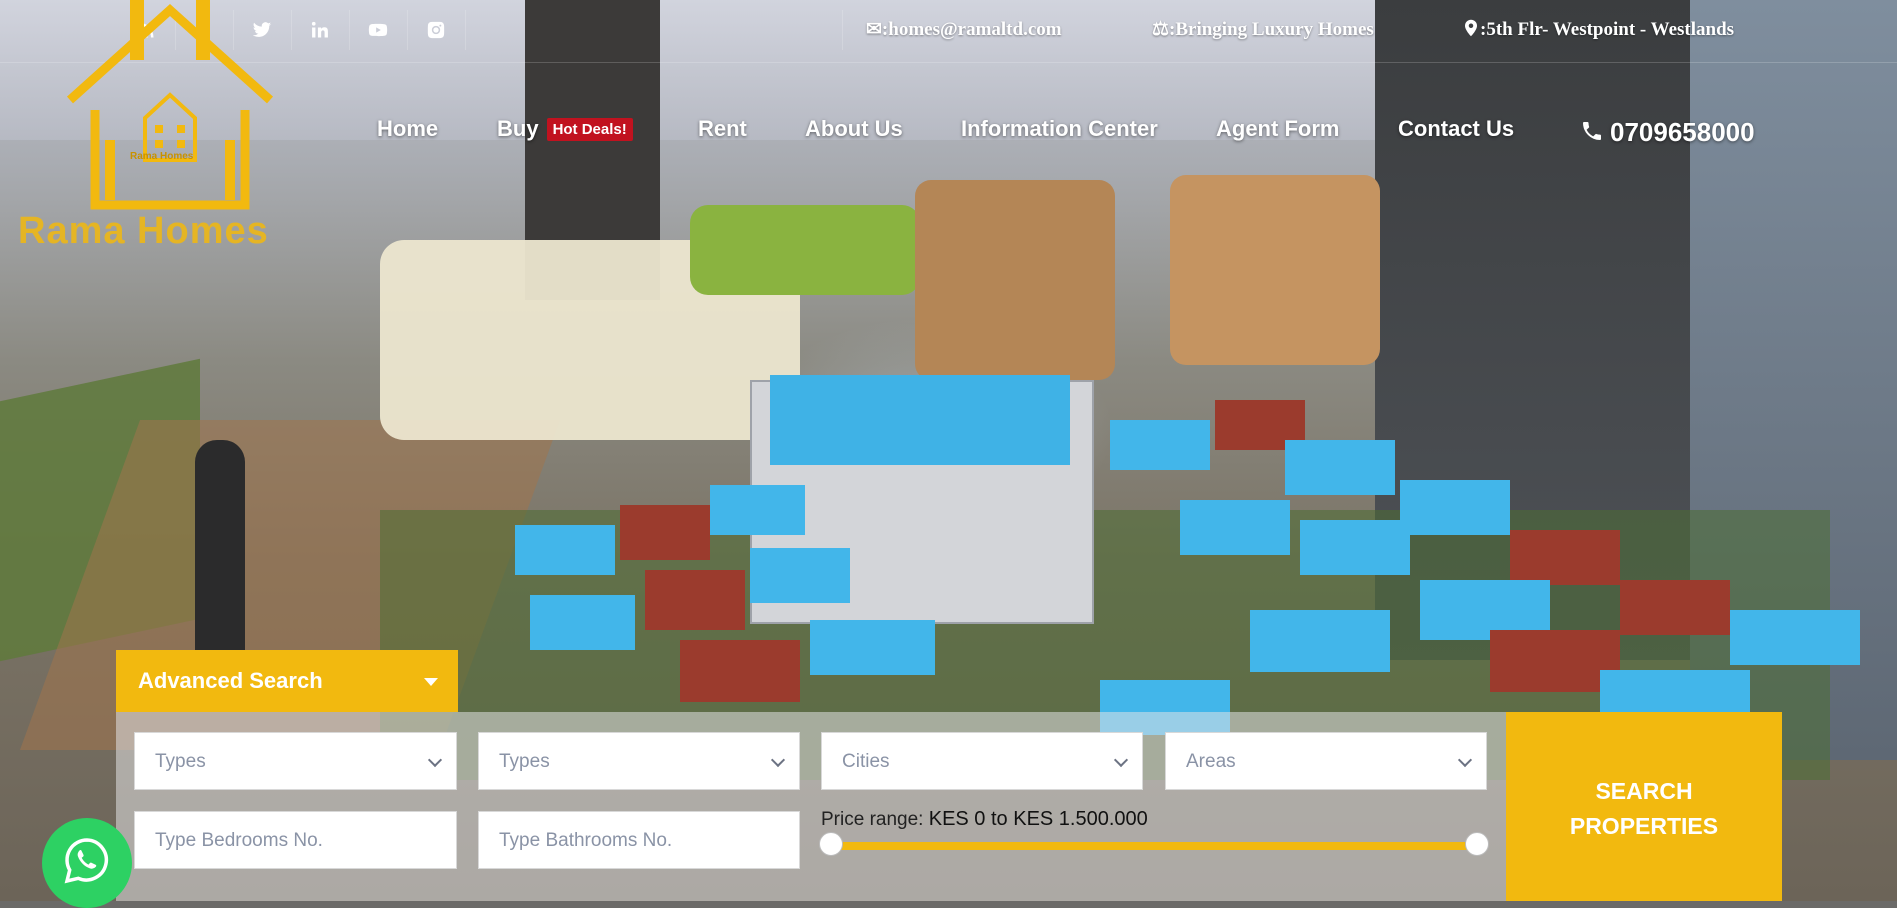  Describe the element at coordinates (1477, 844) in the screenshot. I see `price-slider-max-handle` at that location.